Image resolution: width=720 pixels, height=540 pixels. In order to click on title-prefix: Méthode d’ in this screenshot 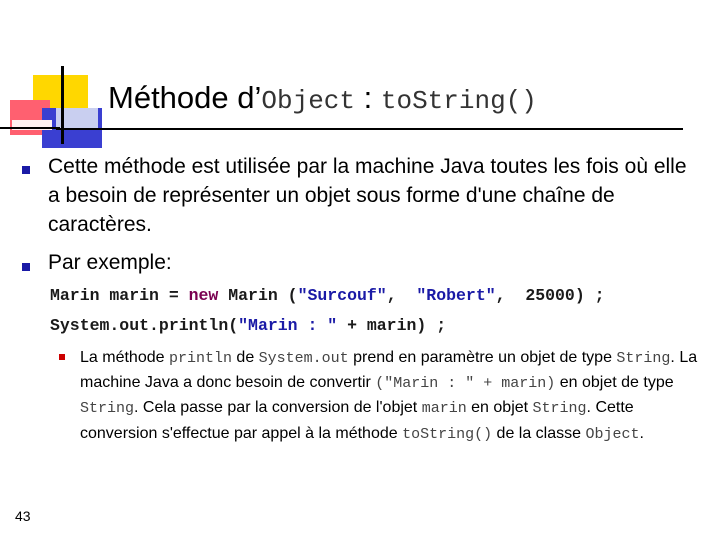, I will do `click(185, 97)`.